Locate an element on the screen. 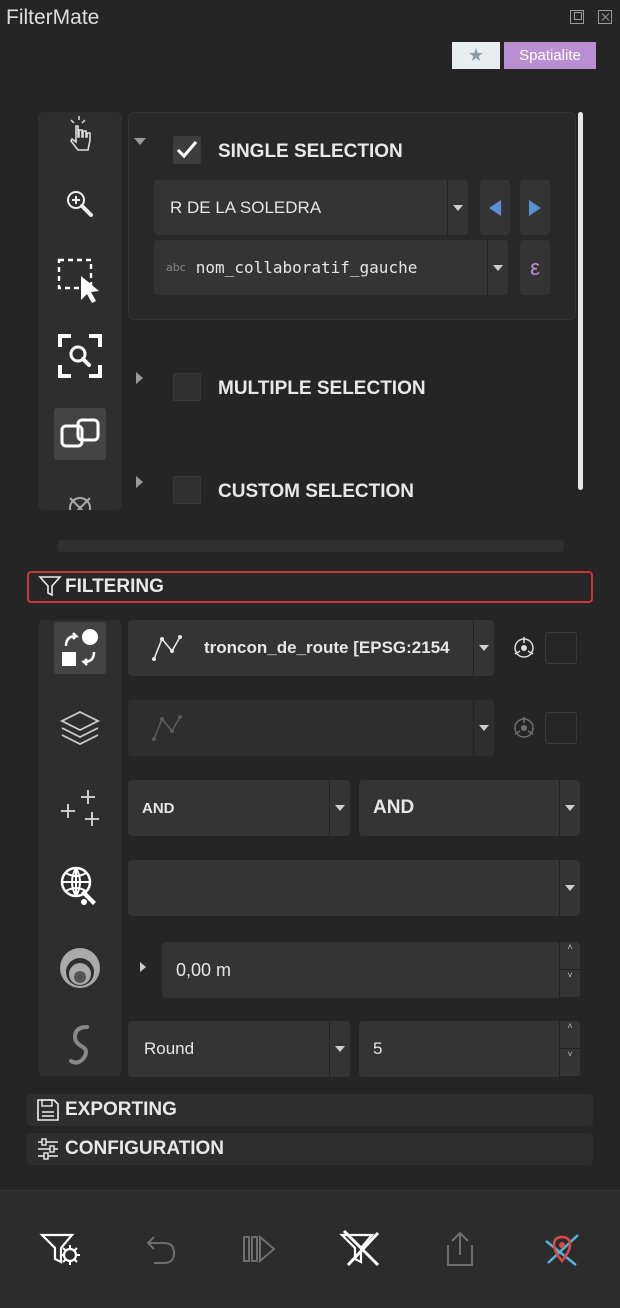 Image resolution: width=620 pixels, height=1308 pixels. combine-operator-1-select: AND is located at coordinates (239, 808).